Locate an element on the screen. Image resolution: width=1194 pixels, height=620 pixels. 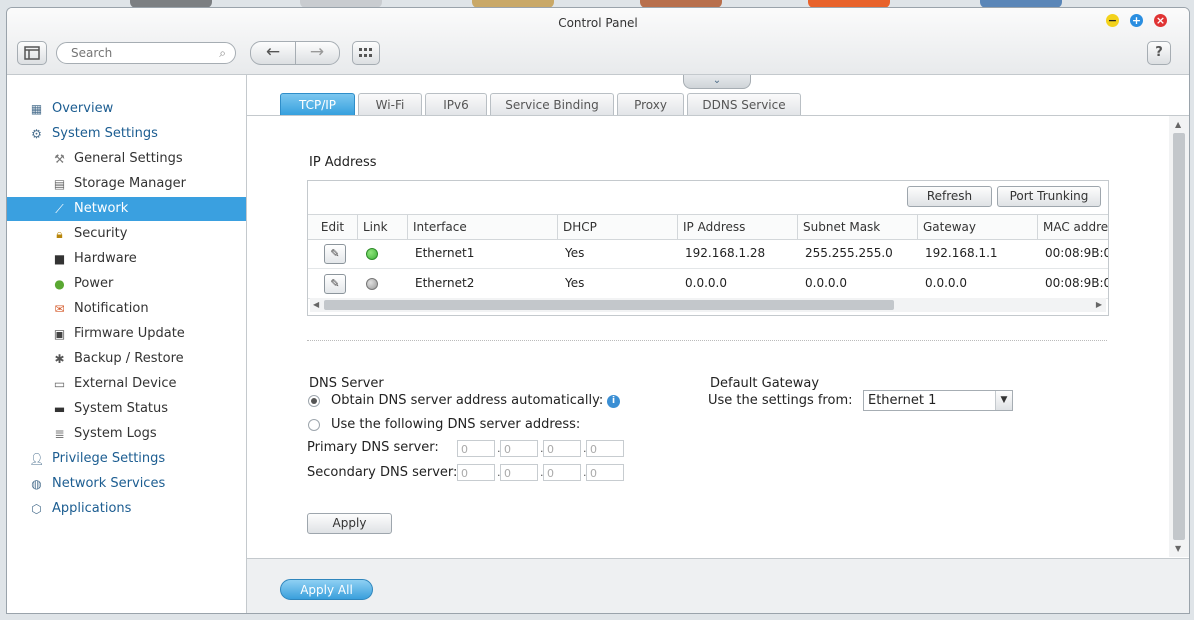
secondary-dns-octet-4: 0 is located at coordinates (605, 472).